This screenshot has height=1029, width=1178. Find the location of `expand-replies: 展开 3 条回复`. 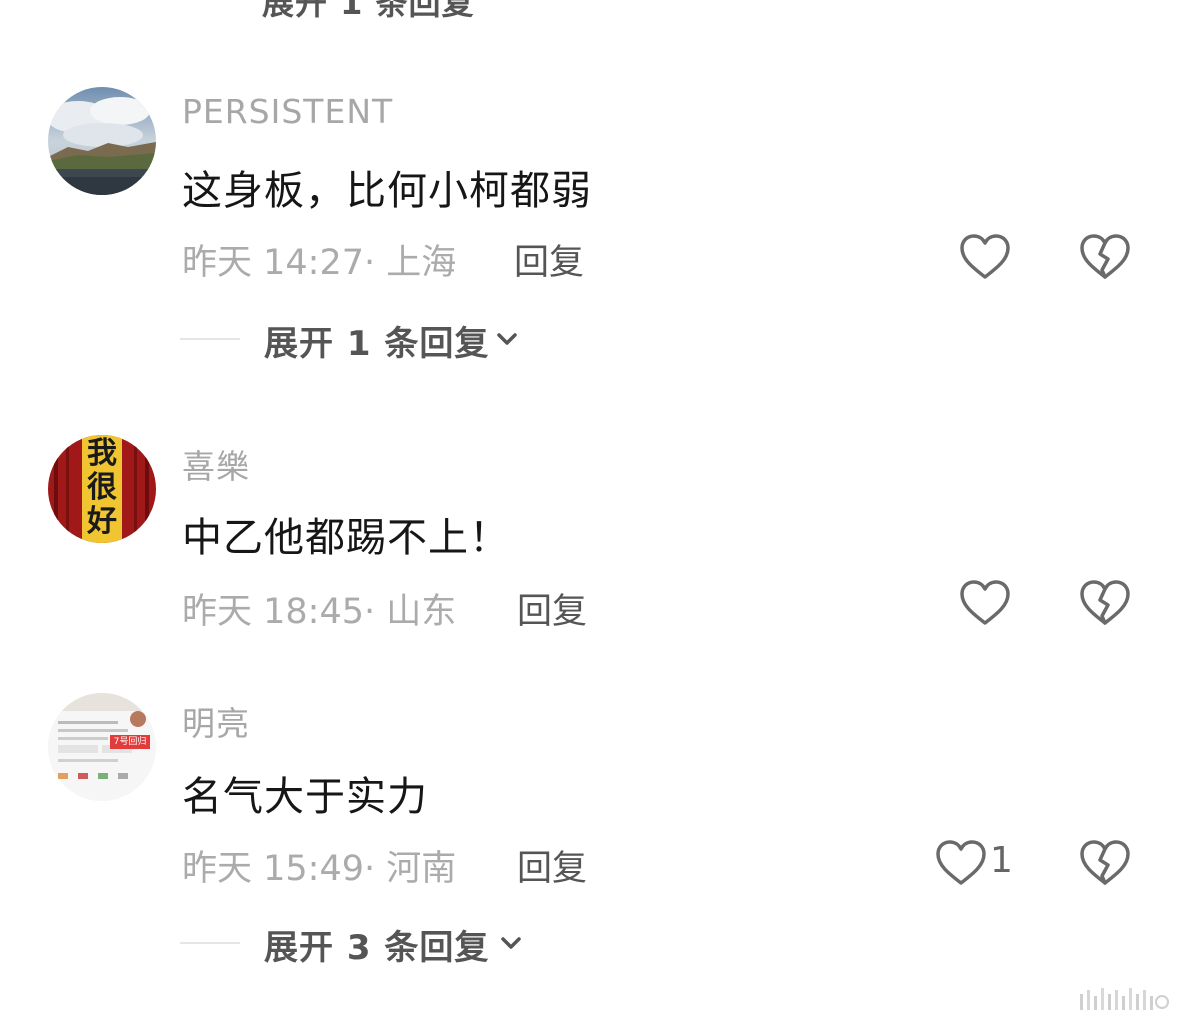

expand-replies: 展开 3 条回复 is located at coordinates (365, 945).